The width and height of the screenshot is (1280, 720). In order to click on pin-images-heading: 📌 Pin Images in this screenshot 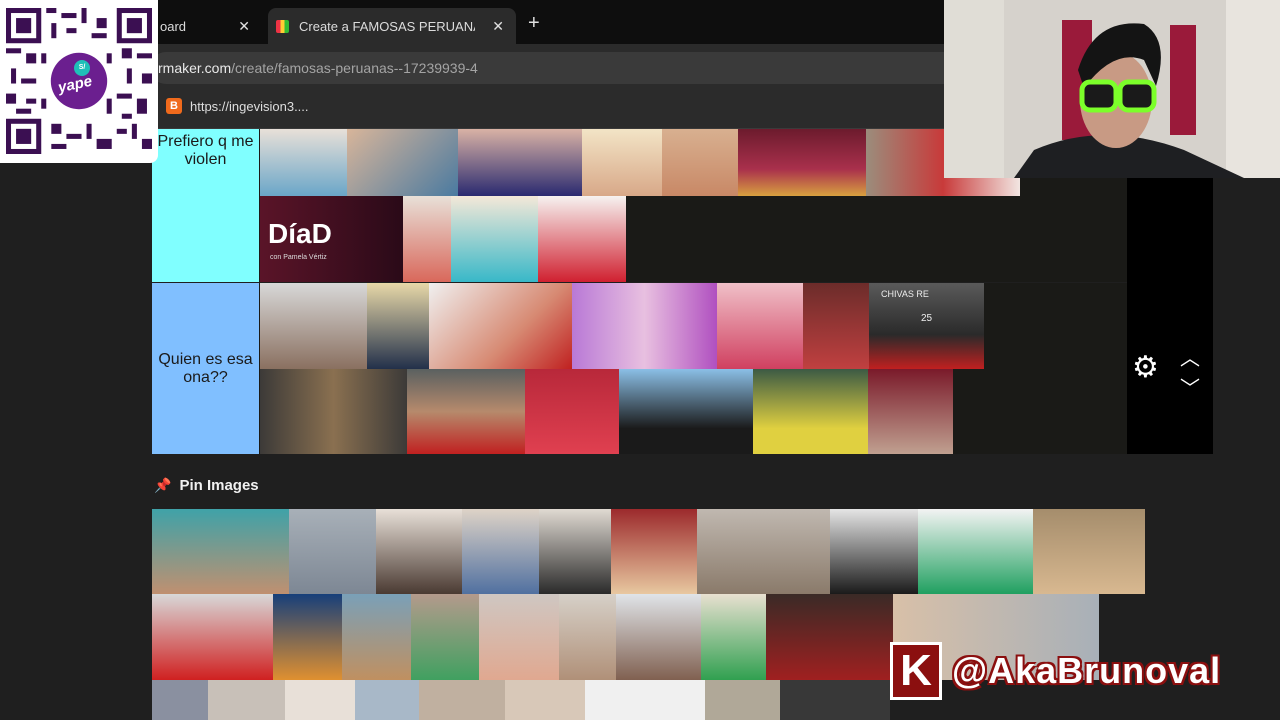, I will do `click(206, 485)`.